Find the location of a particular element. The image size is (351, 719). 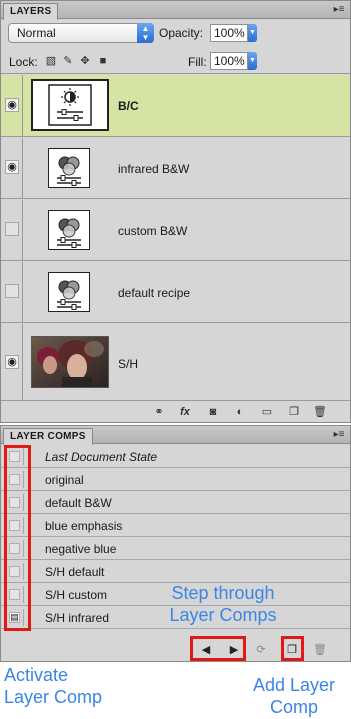

layer-name: B/C is located at coordinates (128, 106).